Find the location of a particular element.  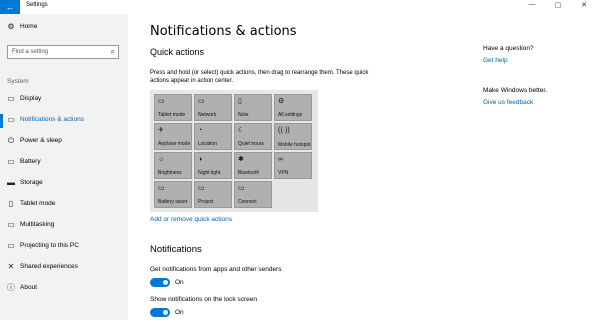

quick-action-vpn: ∞ VPN is located at coordinates (293, 165).